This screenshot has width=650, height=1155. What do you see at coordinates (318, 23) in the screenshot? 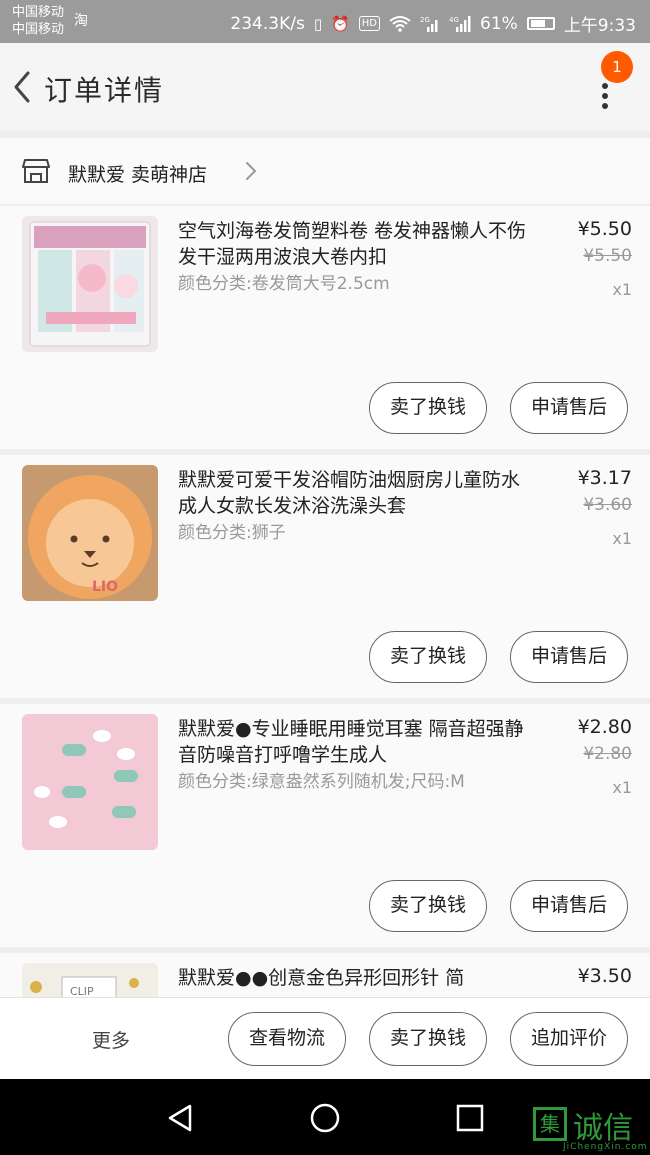
I see `vibrate-icon: ▯` at bounding box center [318, 23].